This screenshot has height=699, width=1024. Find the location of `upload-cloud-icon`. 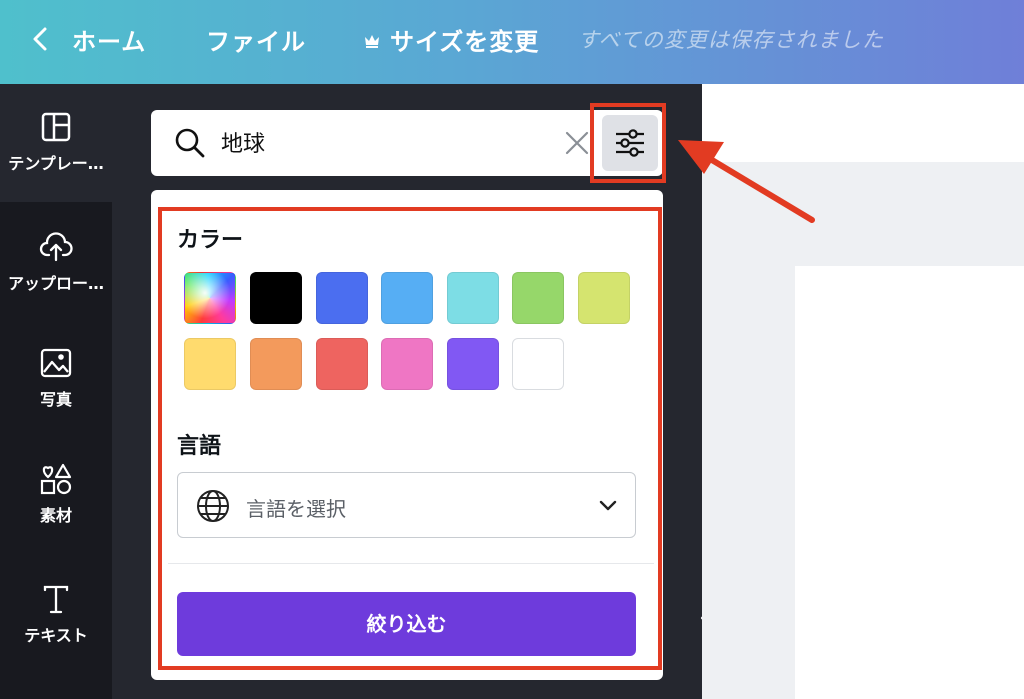

upload-cloud-icon is located at coordinates (56, 247).